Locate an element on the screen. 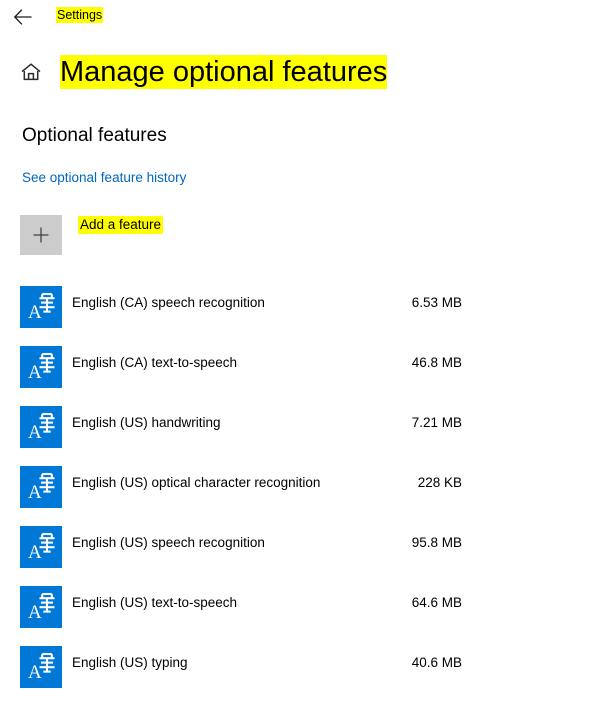 The height and width of the screenshot is (705, 601). feature-list-item: A English (CA) text-to-speech 46.8 MB is located at coordinates (300, 371).